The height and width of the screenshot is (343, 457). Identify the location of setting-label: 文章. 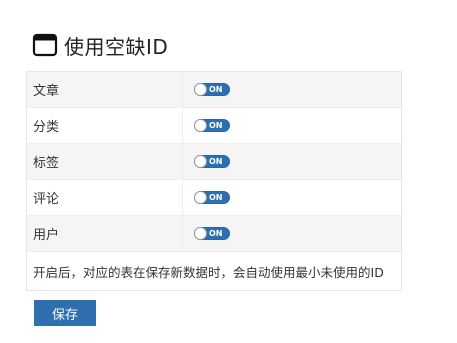
(105, 89).